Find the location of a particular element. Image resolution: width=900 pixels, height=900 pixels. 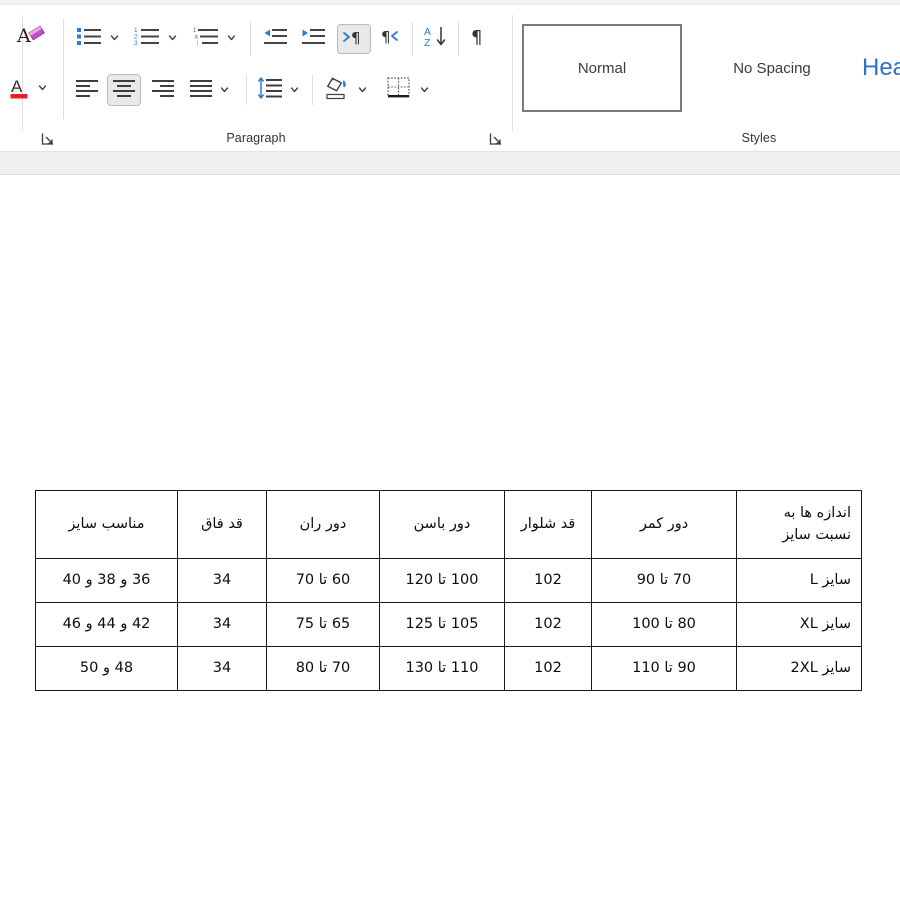

multilevel-list-dropdown is located at coordinates (231, 38).